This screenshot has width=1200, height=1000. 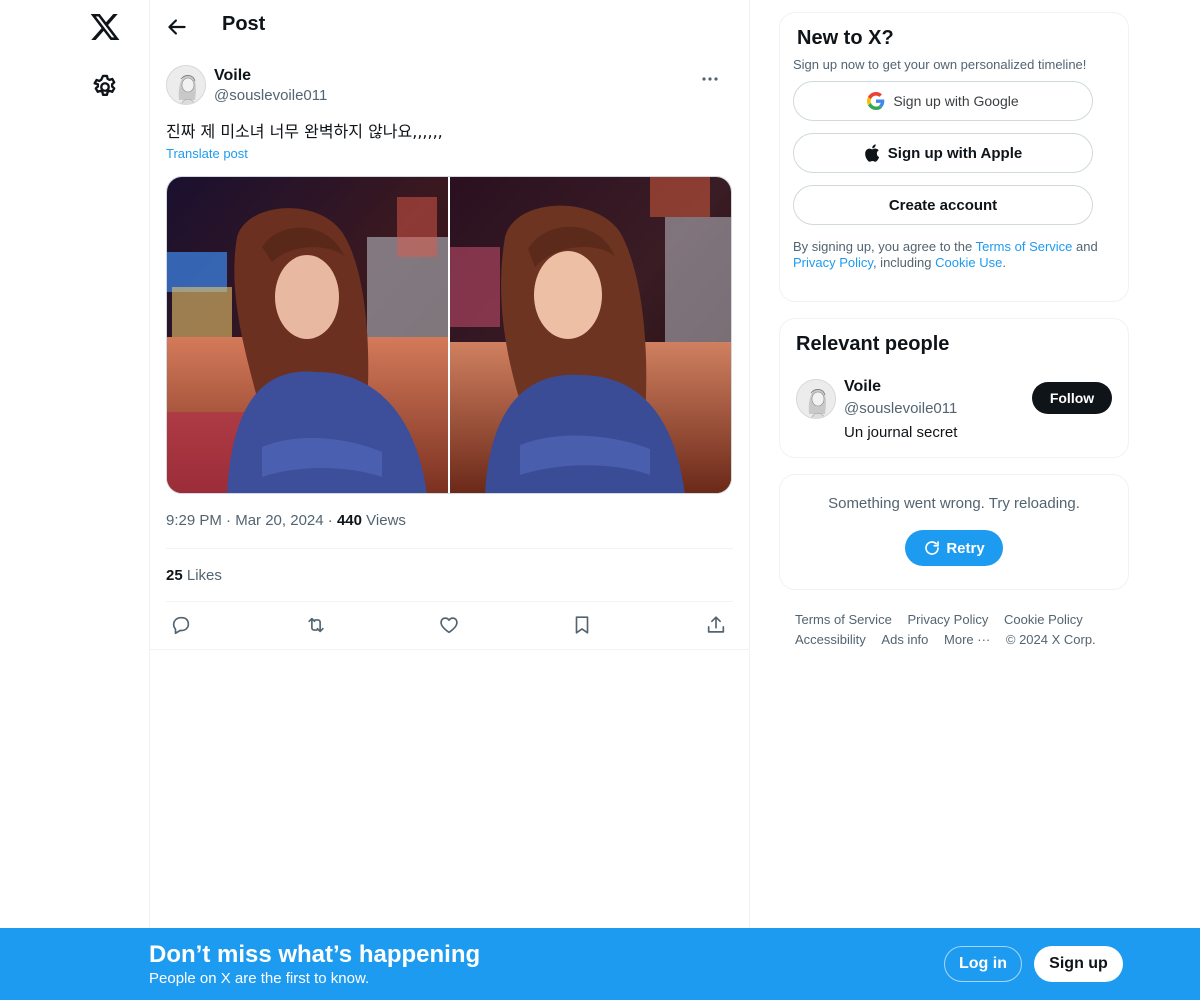 I want to click on post-author: Voile @souslevoile011, so click(x=449, y=91).